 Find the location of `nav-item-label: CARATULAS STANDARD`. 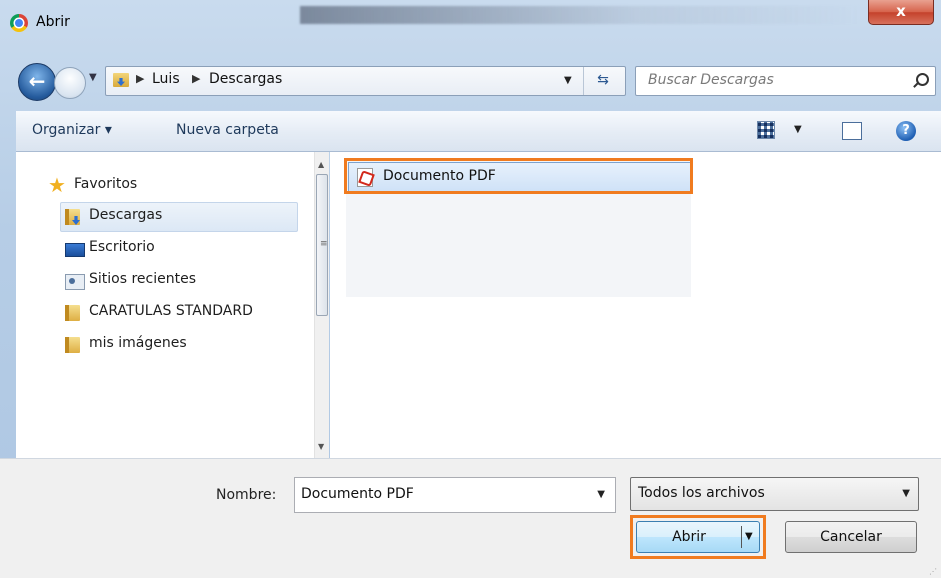

nav-item-label: CARATULAS STANDARD is located at coordinates (171, 311).